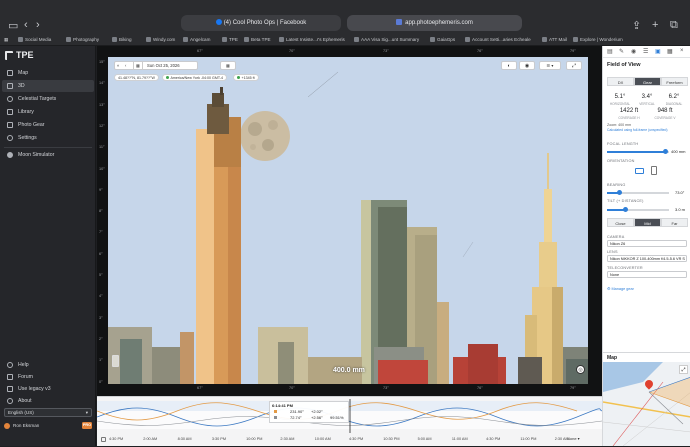 The width and height of the screenshot is (690, 447). What do you see at coordinates (620, 81) in the screenshot?
I see `tab-dx: DX` at bounding box center [620, 81].